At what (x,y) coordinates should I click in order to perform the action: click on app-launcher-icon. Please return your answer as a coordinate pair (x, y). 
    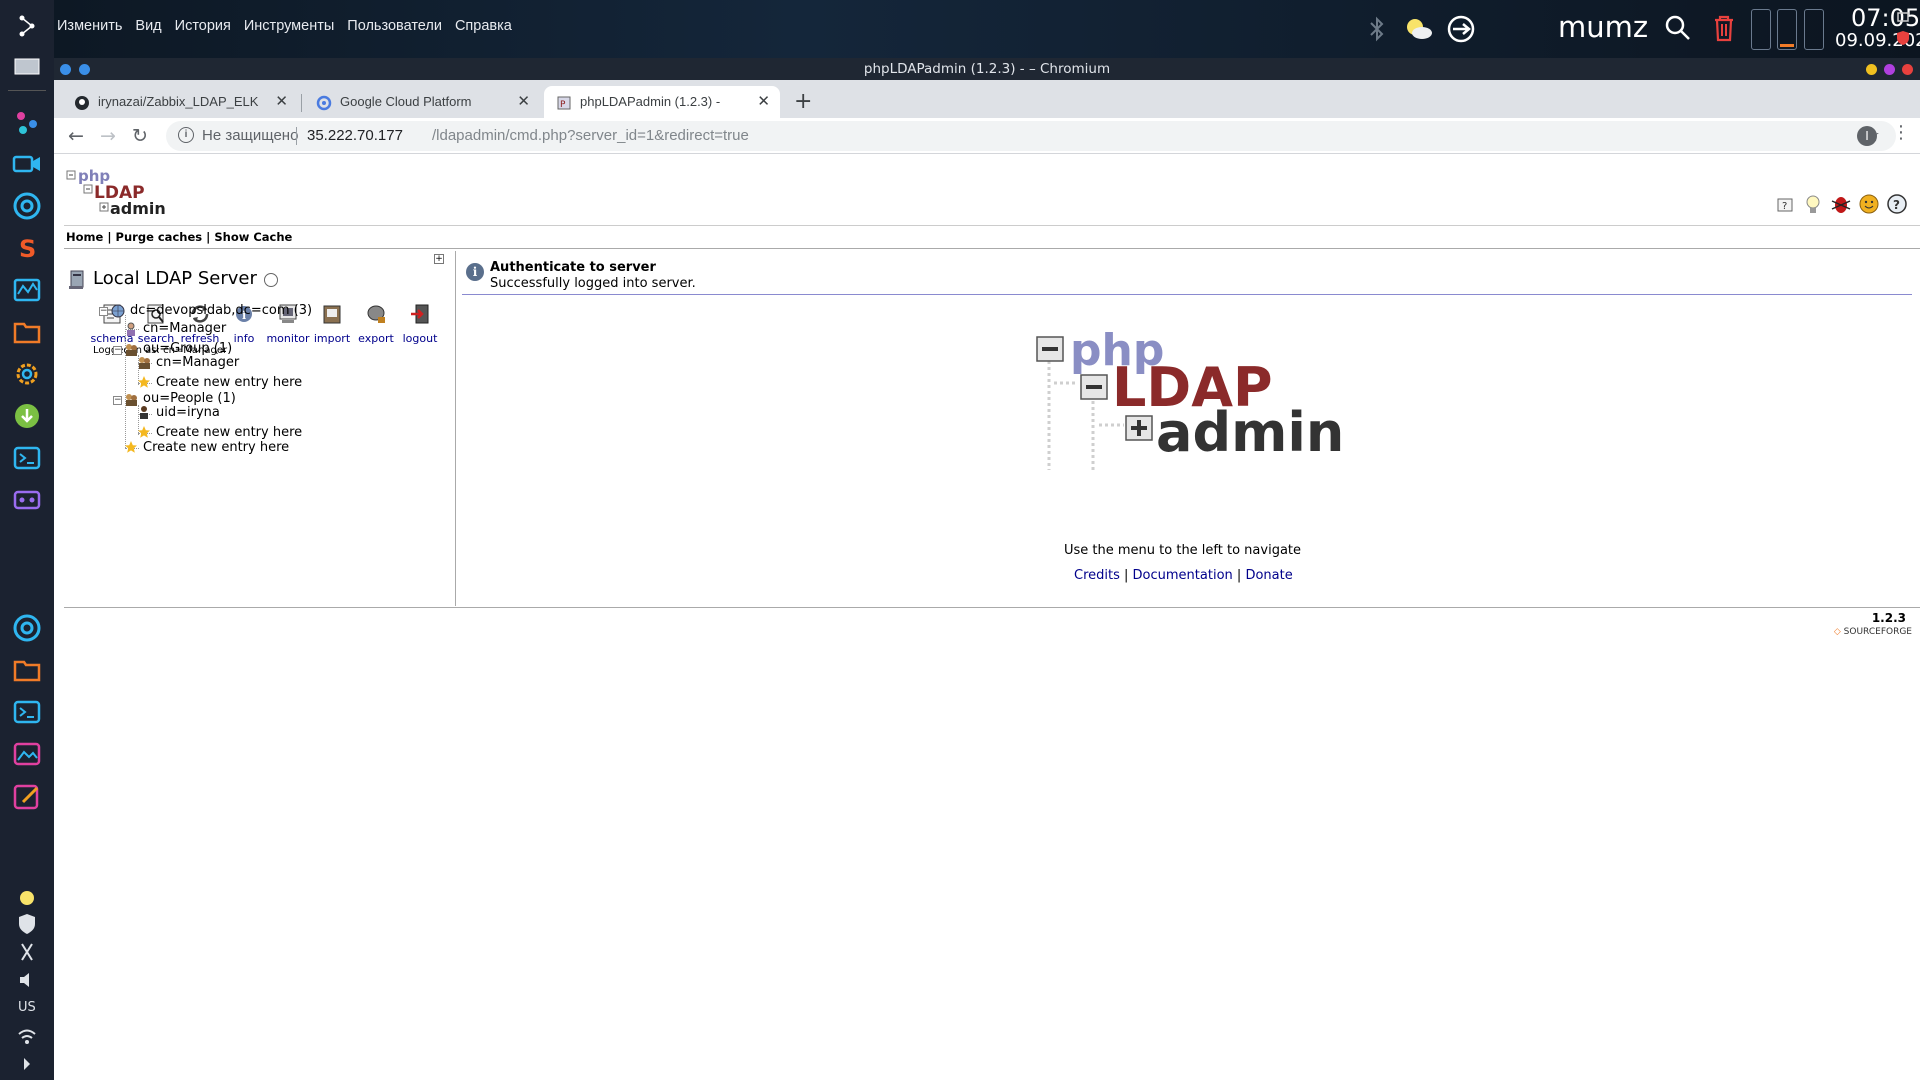
    Looking at the image, I should click on (27, 26).